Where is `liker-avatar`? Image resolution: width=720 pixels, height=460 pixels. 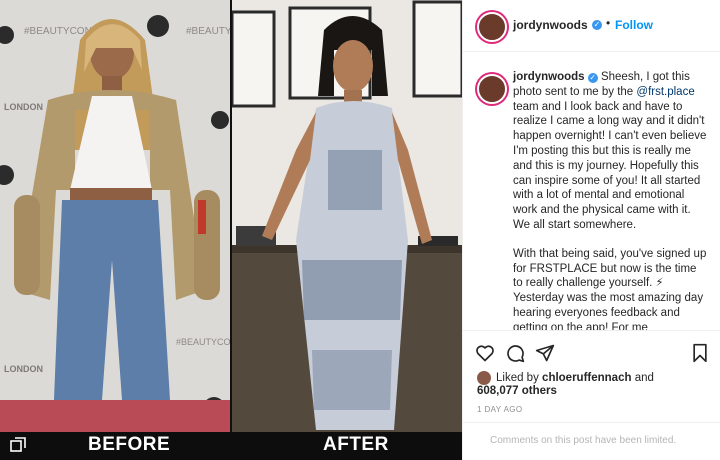
liker-avatar is located at coordinates (484, 378).